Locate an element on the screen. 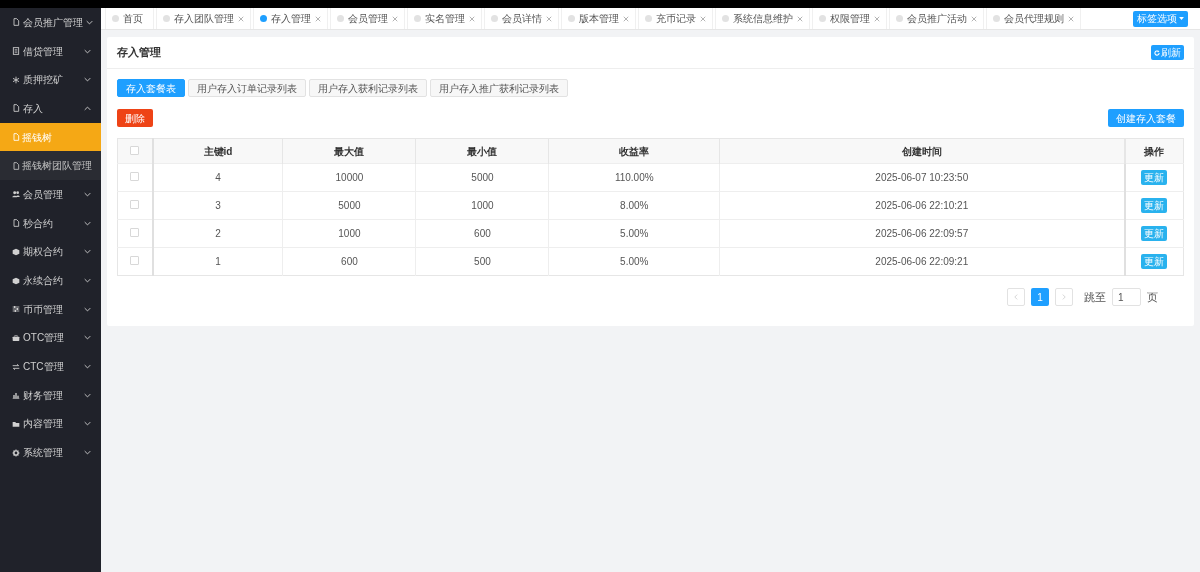 The width and height of the screenshot is (1200, 572). users-icon is located at coordinates (16, 194).